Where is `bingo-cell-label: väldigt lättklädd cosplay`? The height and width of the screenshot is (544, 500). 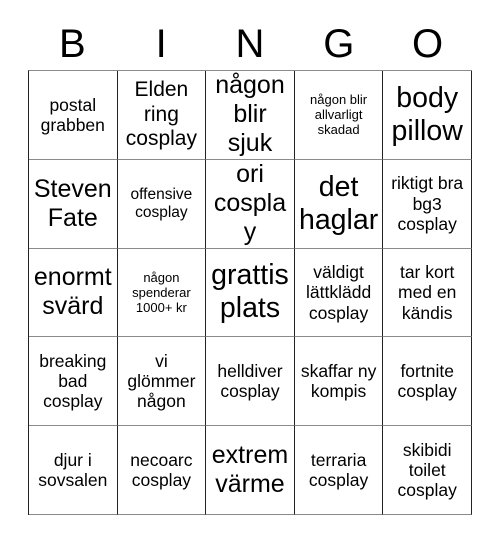
bingo-cell-label: väldigt lättklädd cosplay is located at coordinates (339, 292).